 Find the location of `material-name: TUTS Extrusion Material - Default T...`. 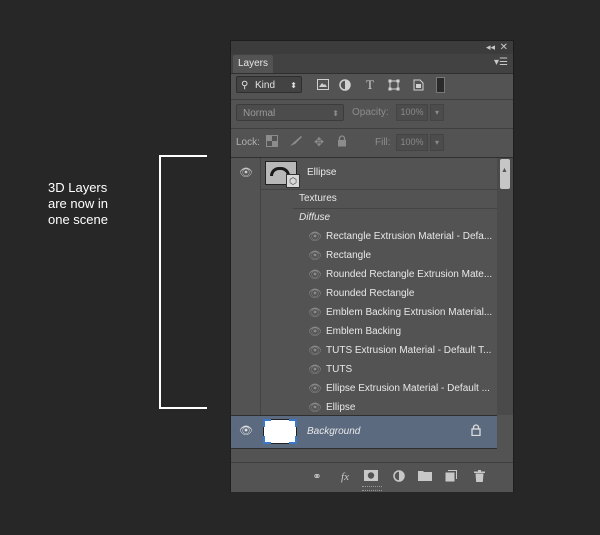

material-name: TUTS Extrusion Material - Default T... is located at coordinates (409, 350).